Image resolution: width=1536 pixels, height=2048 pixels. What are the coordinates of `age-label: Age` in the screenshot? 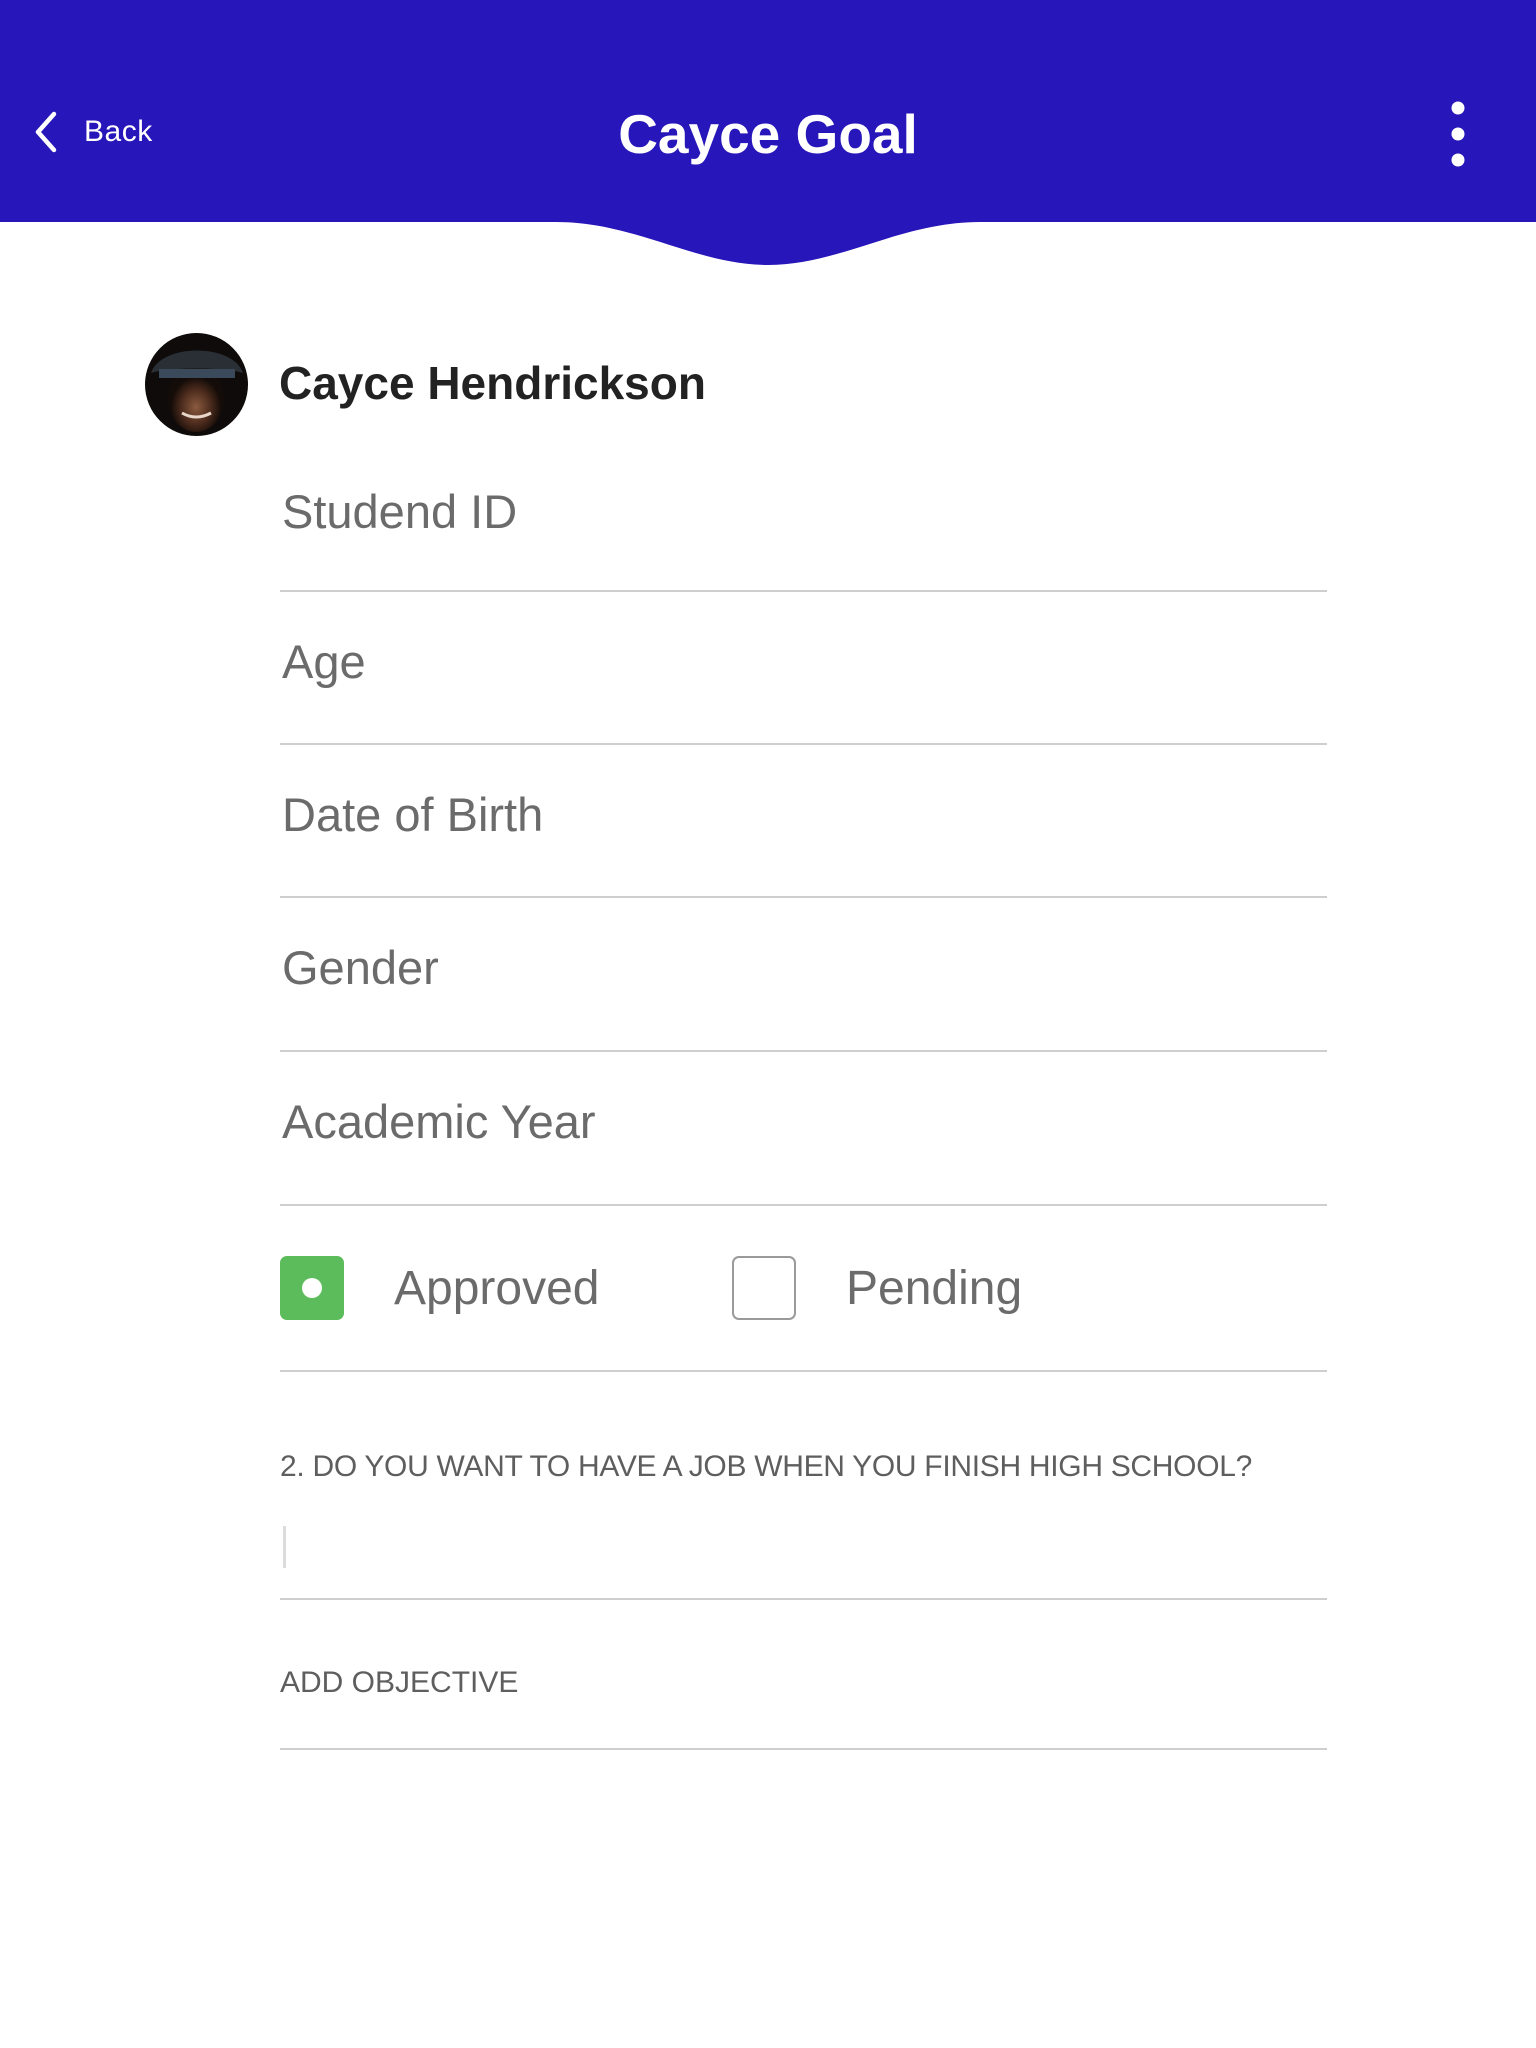 It's located at (324, 661).